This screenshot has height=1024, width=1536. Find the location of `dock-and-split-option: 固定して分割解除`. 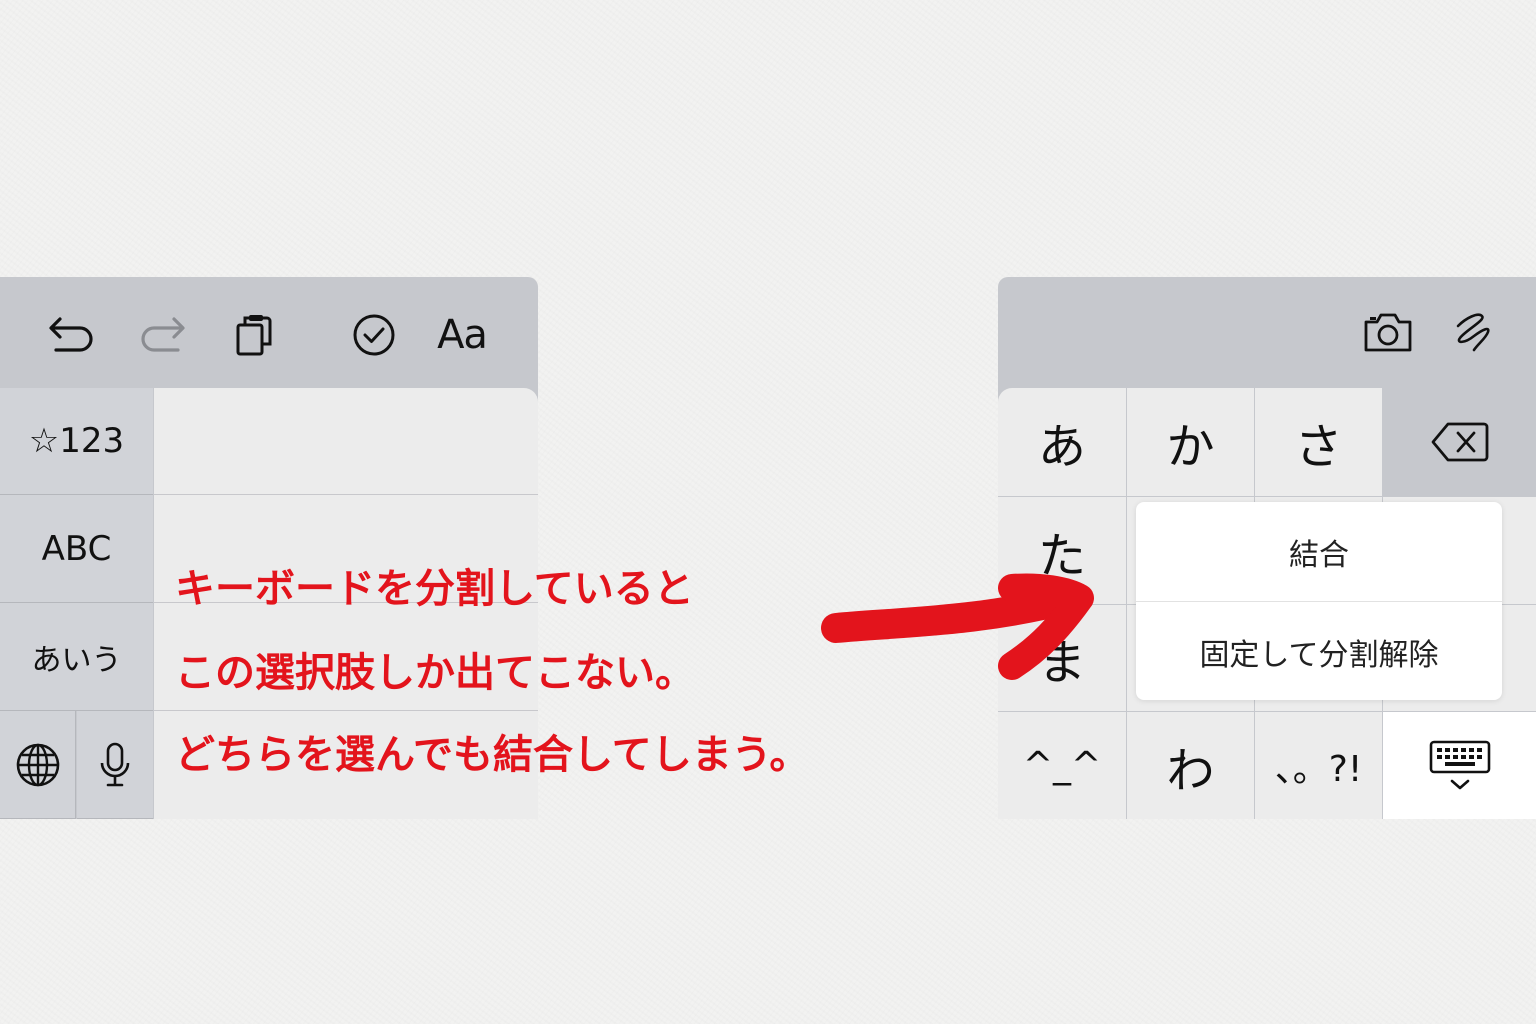

dock-and-split-option: 固定して分割解除 is located at coordinates (1319, 651).